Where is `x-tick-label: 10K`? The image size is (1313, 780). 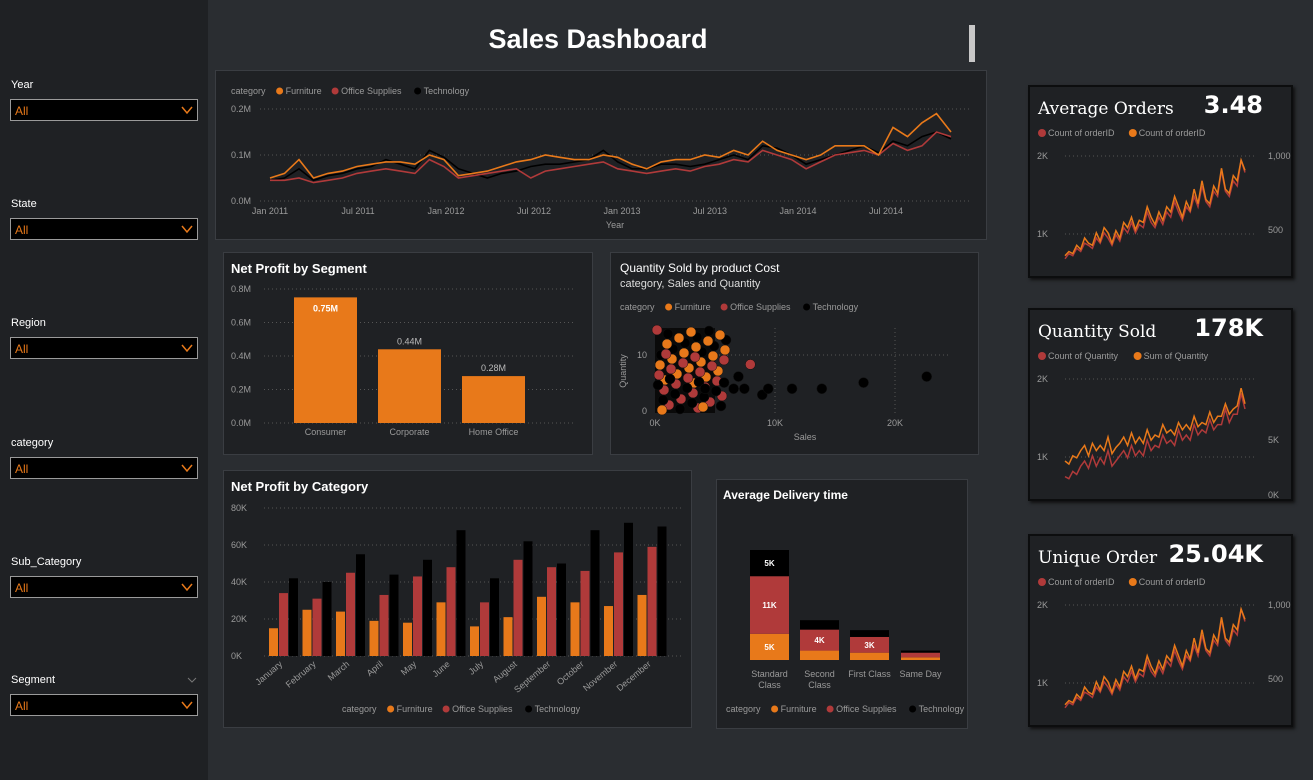
x-tick-label: 10K is located at coordinates (775, 423).